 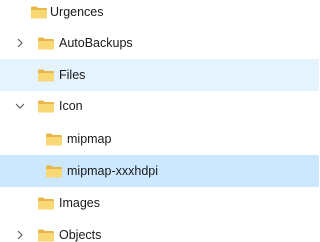 I want to click on tree-item-mipmap: mipmap, so click(x=159, y=139).